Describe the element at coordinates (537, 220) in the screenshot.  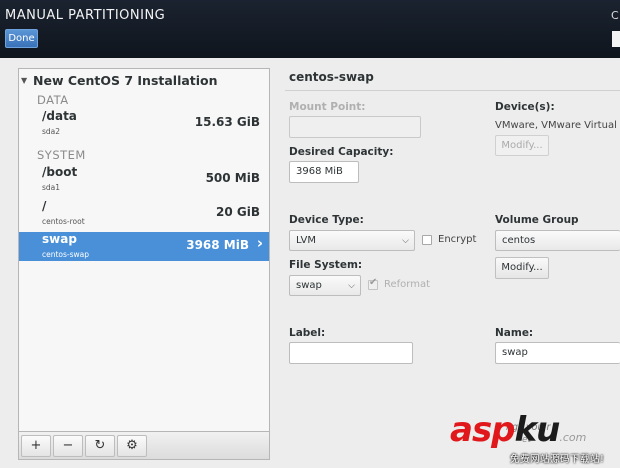
I see `volume-group-label: Volume Group` at that location.